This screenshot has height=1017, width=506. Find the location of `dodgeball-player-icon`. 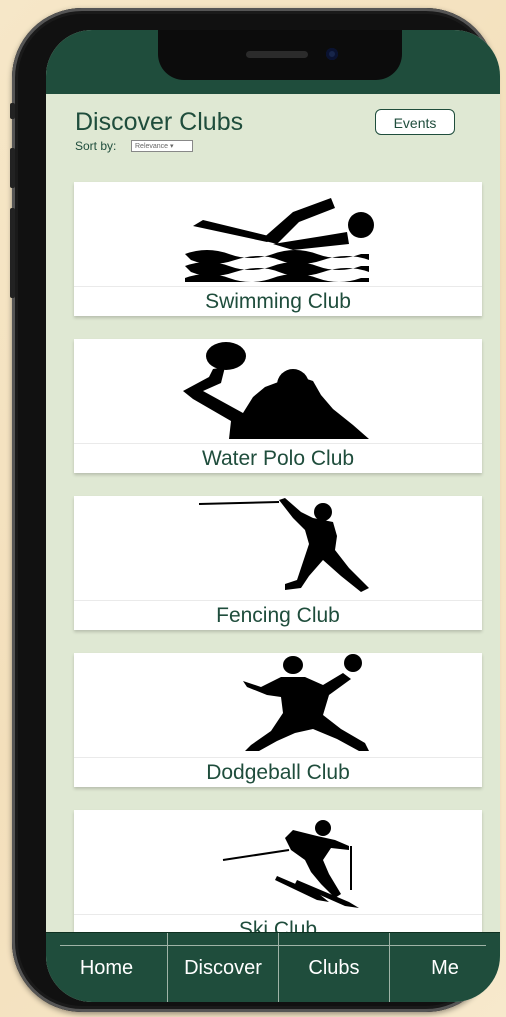

dodgeball-player-icon is located at coordinates (306, 702).